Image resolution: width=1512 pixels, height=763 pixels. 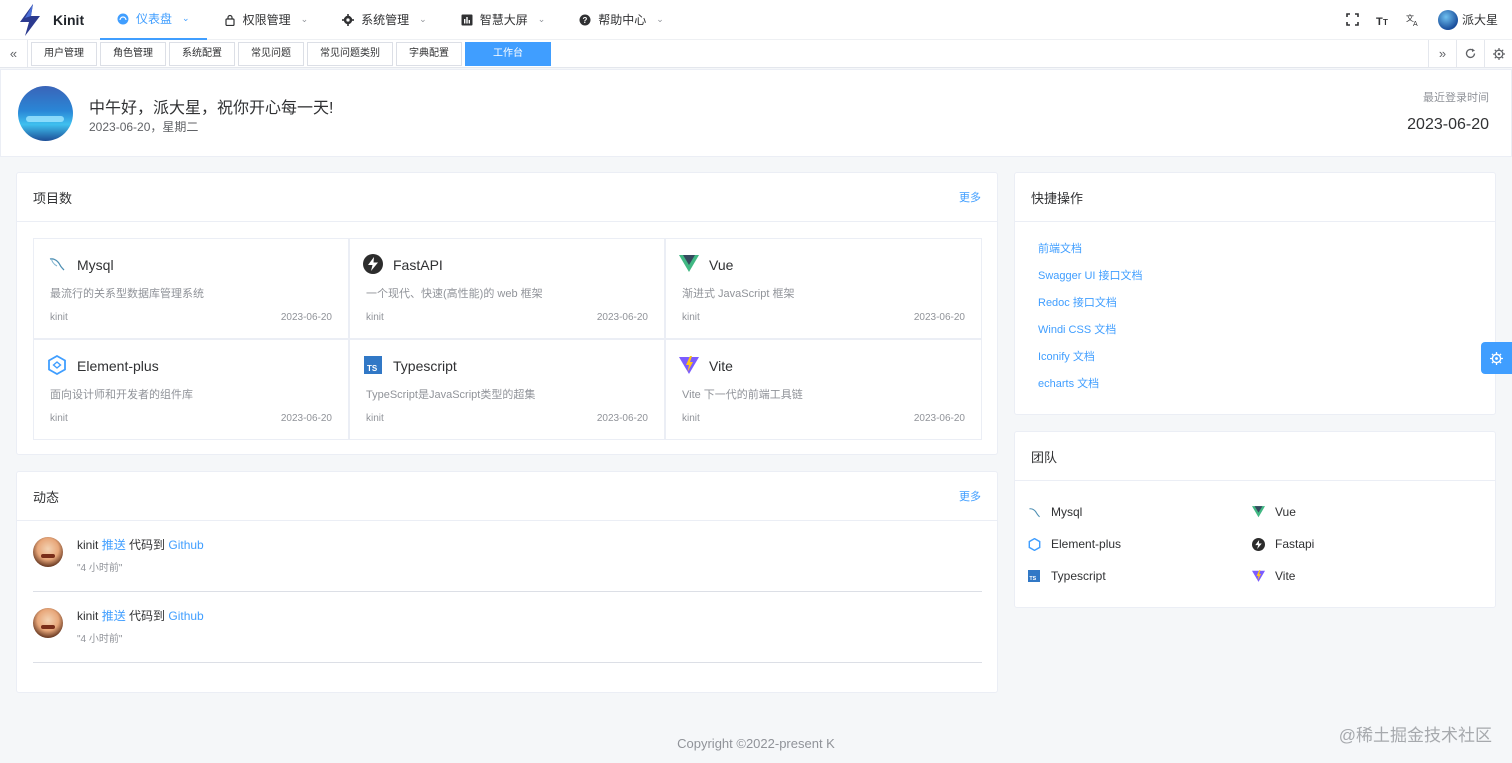 What do you see at coordinates (689, 365) in the screenshot?
I see `vite-icon` at bounding box center [689, 365].